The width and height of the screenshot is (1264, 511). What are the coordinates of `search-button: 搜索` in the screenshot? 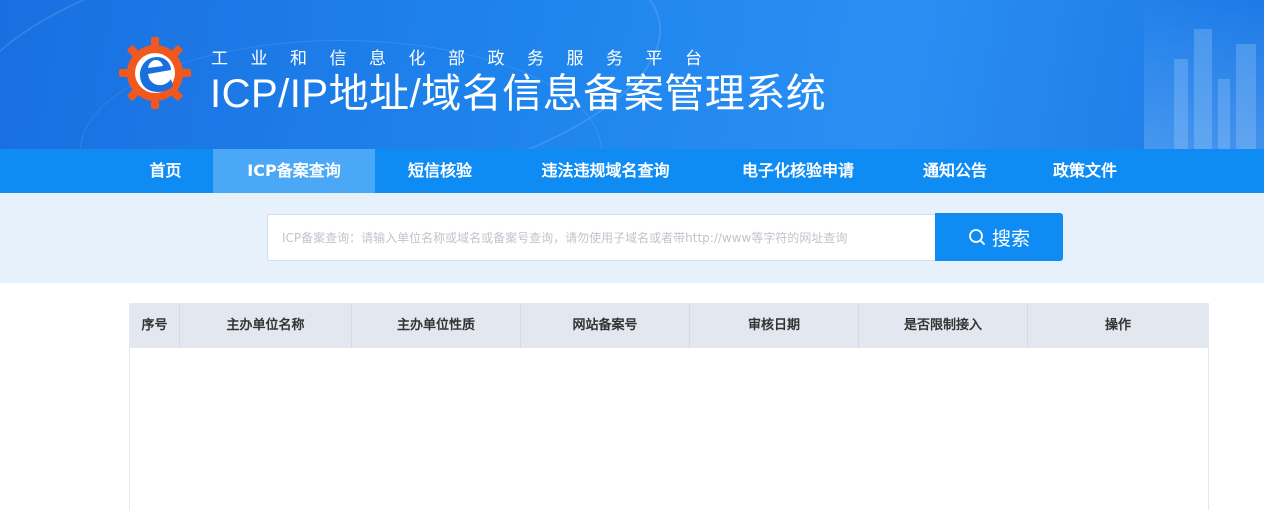 It's located at (999, 237).